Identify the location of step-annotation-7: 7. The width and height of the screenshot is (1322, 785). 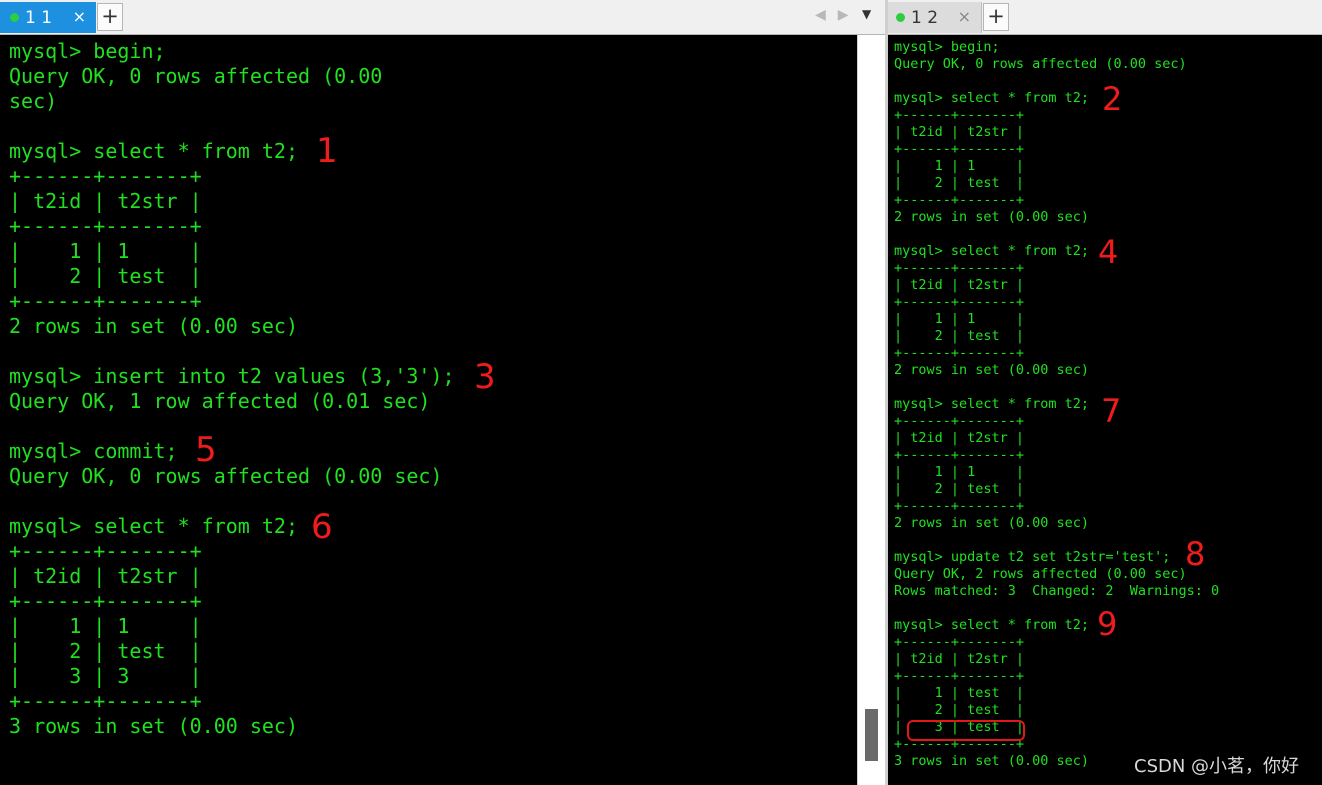
(1111, 411).